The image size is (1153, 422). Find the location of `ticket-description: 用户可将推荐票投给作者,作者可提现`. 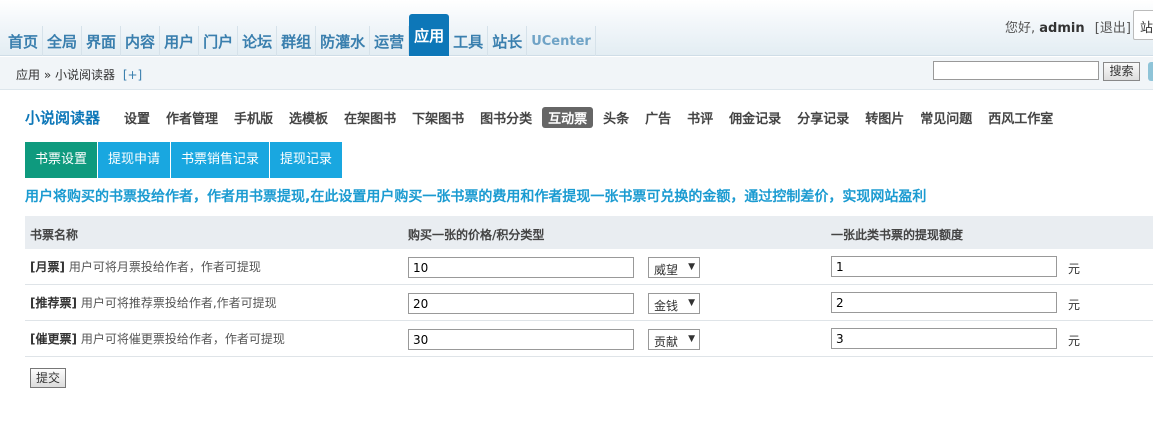

ticket-description: 用户可将推荐票投给作者,作者可提现 is located at coordinates (178, 303).